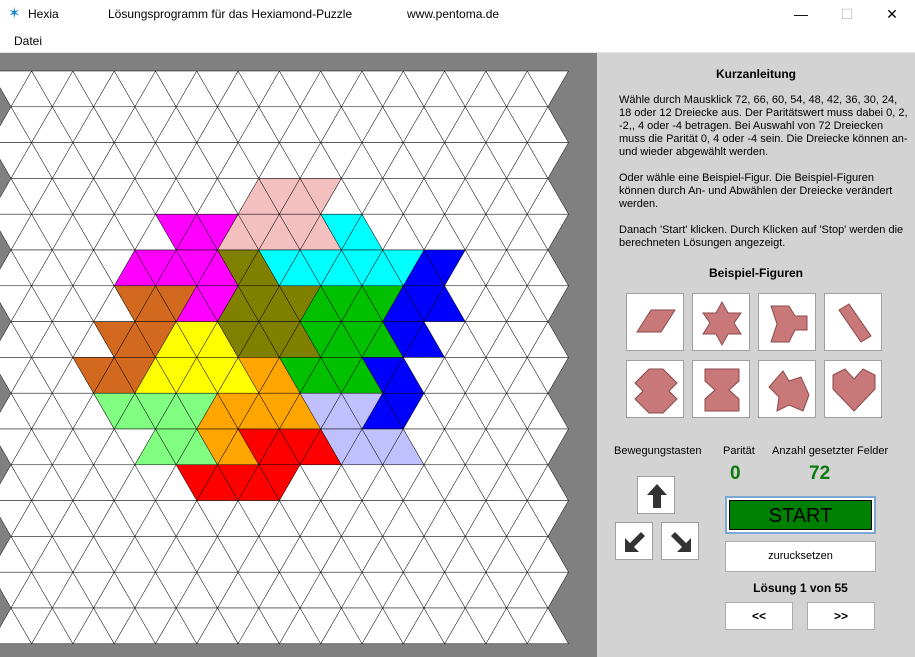 Image resolution: width=915 pixels, height=657 pixels. What do you see at coordinates (841, 616) in the screenshot?
I see `next-solution-button: >>` at bounding box center [841, 616].